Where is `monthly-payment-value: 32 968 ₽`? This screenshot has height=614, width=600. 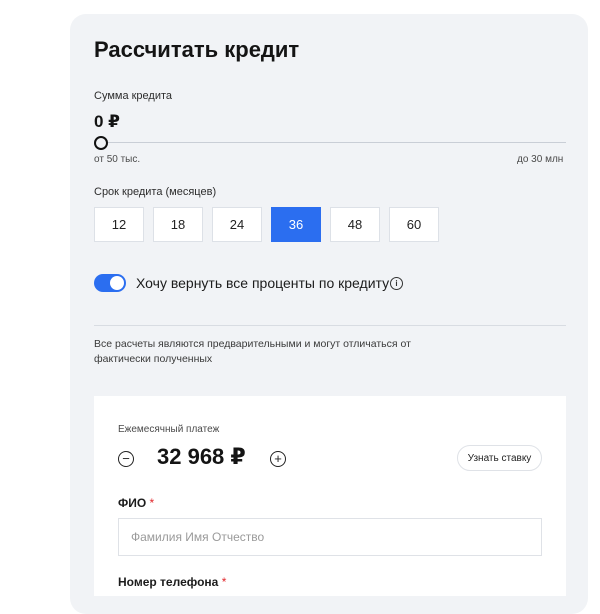
monthly-payment-value: 32 968 ₽ is located at coordinates (201, 456).